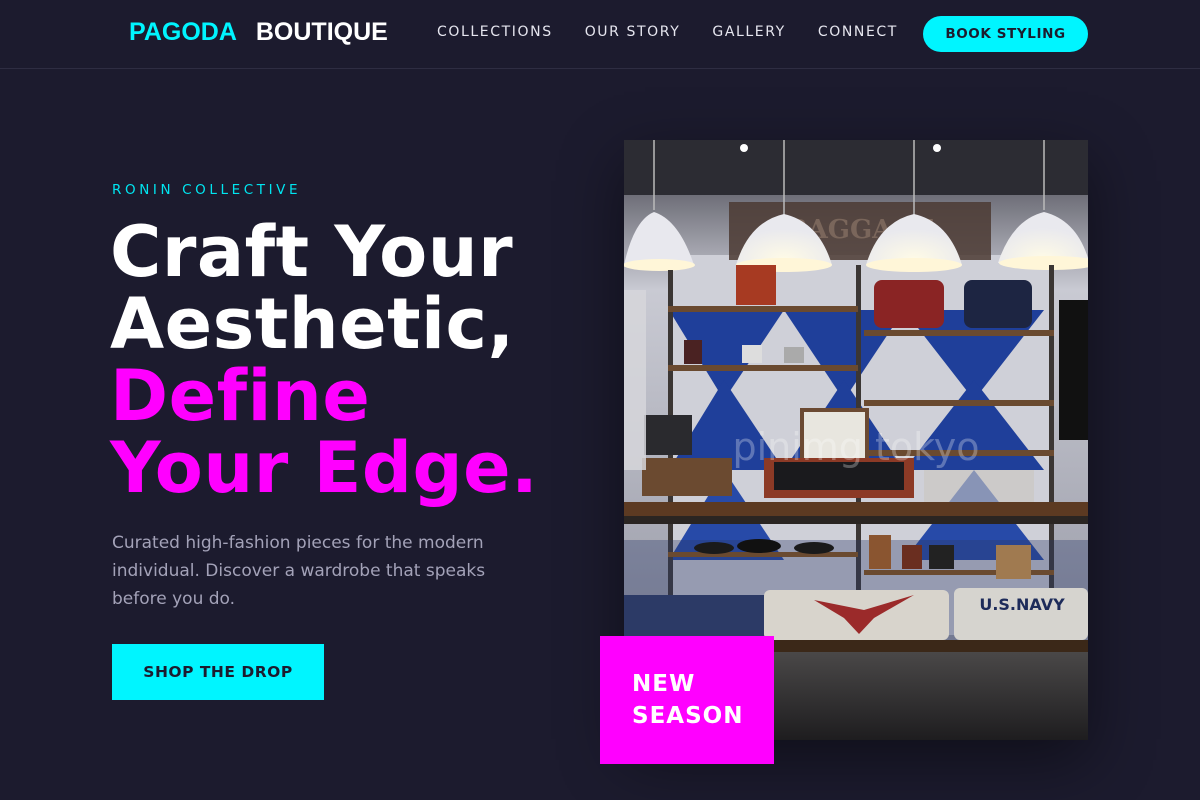  Describe the element at coordinates (664, 684) in the screenshot. I see `badge-line-1: NEW` at that location.